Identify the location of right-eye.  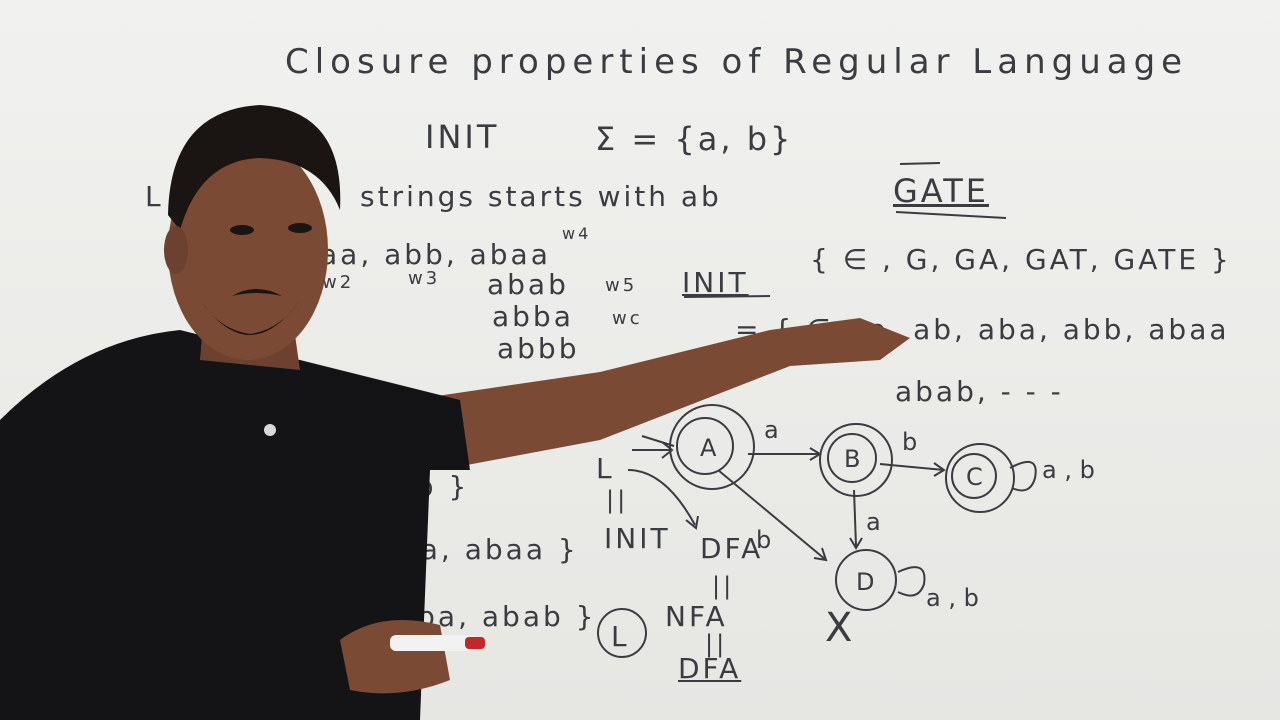
(300, 228).